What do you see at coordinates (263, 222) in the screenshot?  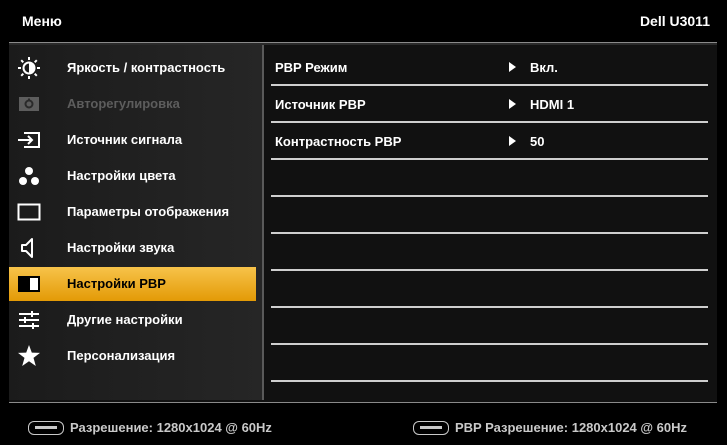 I see `sidebar-divider` at bounding box center [263, 222].